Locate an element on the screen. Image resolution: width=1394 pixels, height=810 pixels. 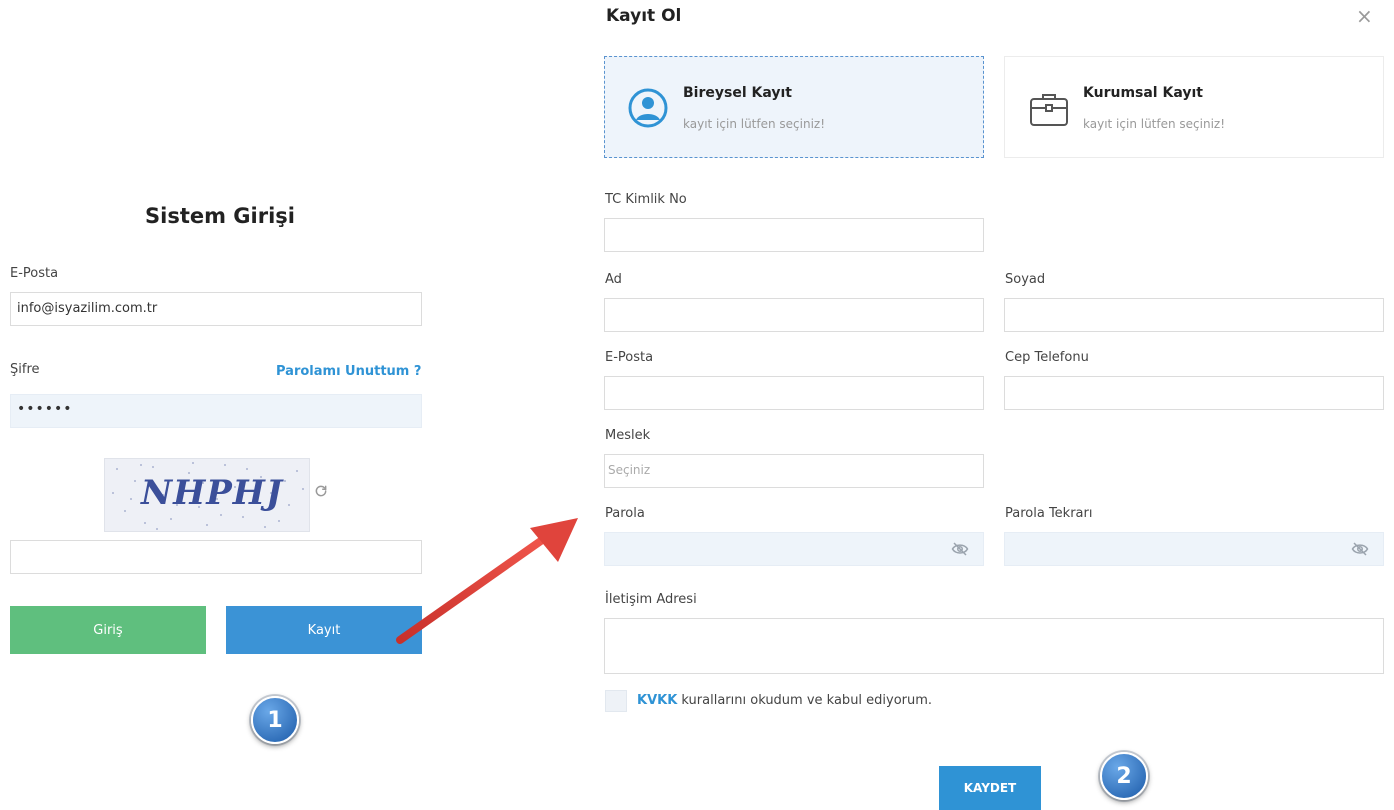
corporate-card-title: Kurumsal Kayıt is located at coordinates (1143, 93).